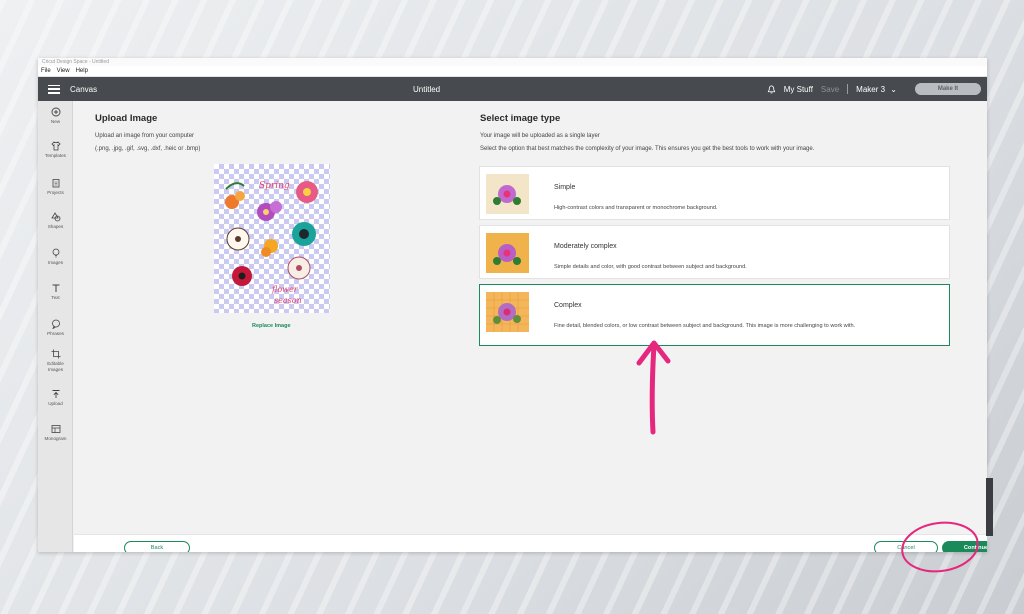 Image resolution: width=1024 pixels, height=614 pixels. What do you see at coordinates (285, 289) in the screenshot?
I see `svg-text: flower` at bounding box center [285, 289].